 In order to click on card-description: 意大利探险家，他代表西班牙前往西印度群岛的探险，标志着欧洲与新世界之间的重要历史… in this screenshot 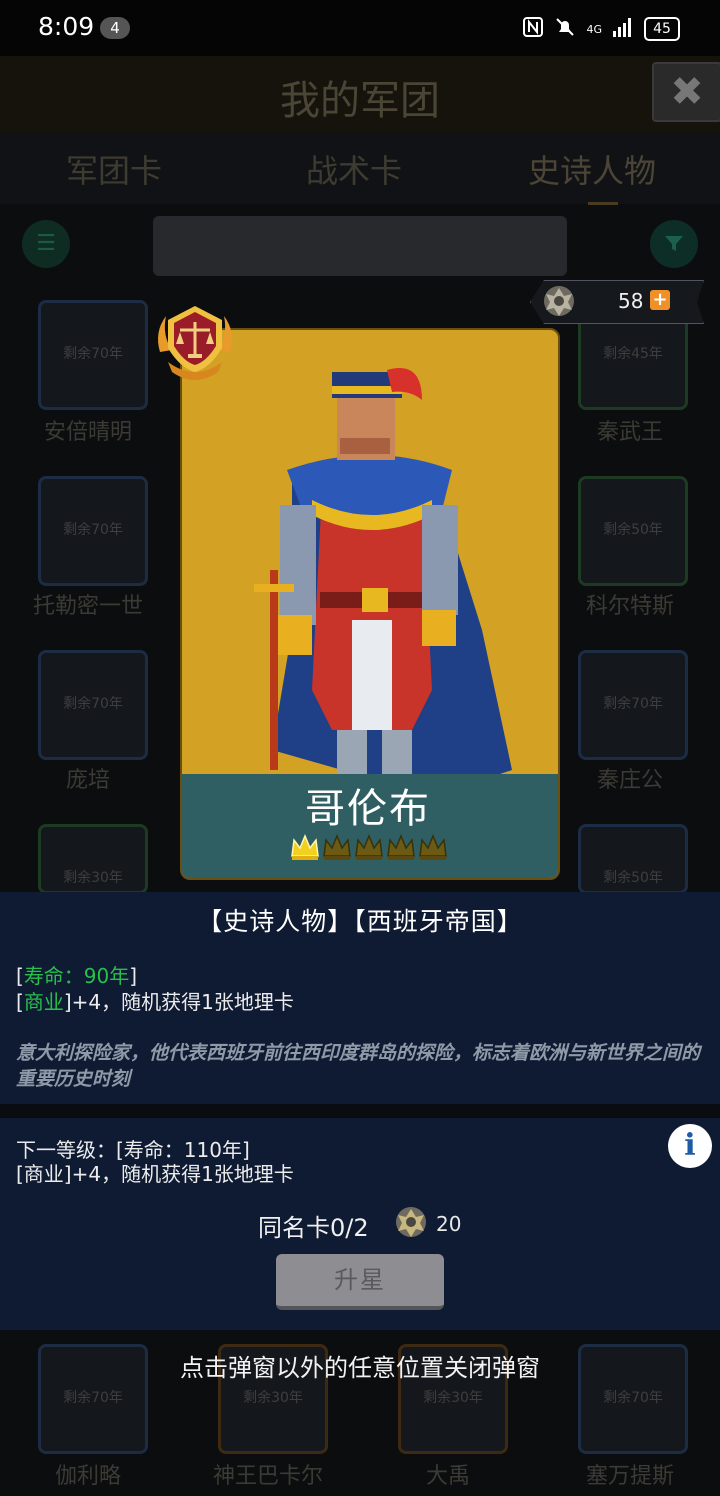, I will do `click(358, 1066)`.